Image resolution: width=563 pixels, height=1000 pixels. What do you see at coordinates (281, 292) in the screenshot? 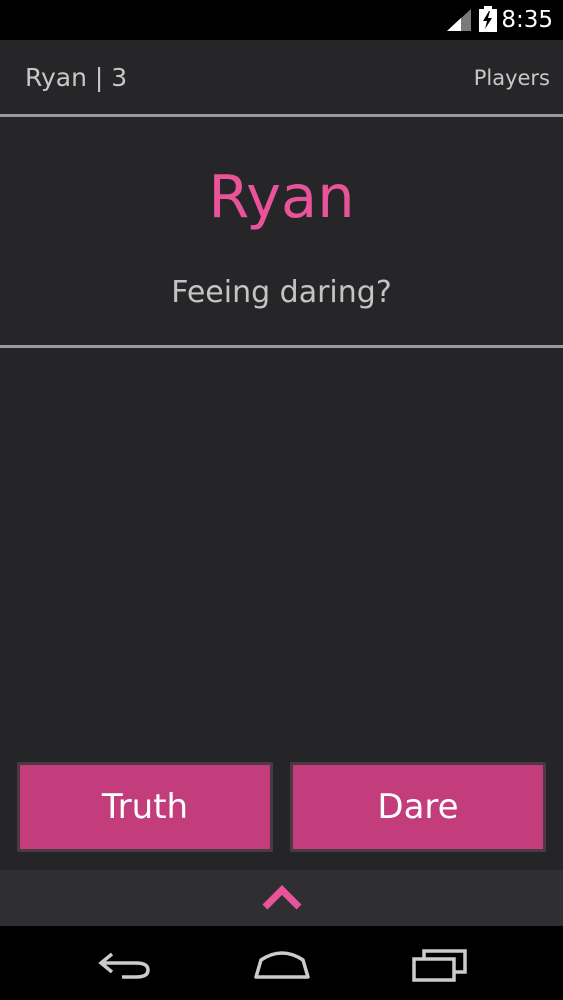
I see `prompt-text: Feeing daring?` at bounding box center [281, 292].